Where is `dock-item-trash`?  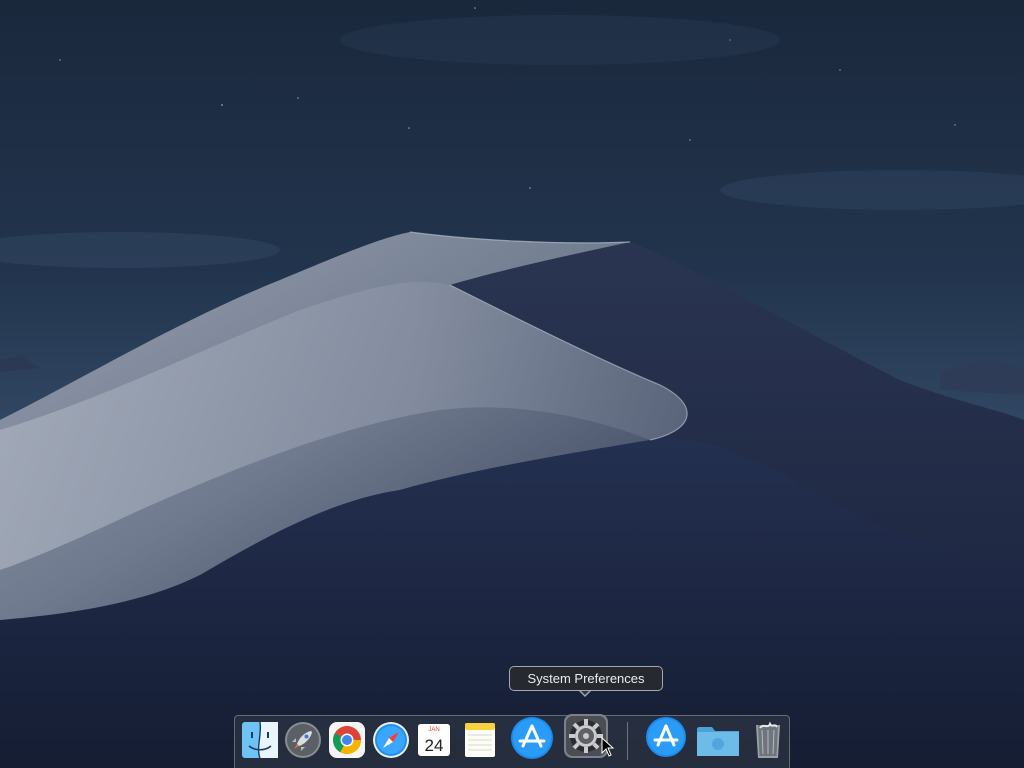
dock-item-trash is located at coordinates (768, 740).